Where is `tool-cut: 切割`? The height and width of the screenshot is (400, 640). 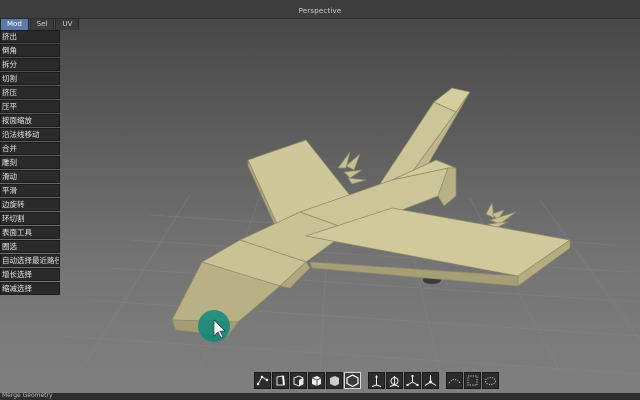 tool-cut: 切割 is located at coordinates (30, 78).